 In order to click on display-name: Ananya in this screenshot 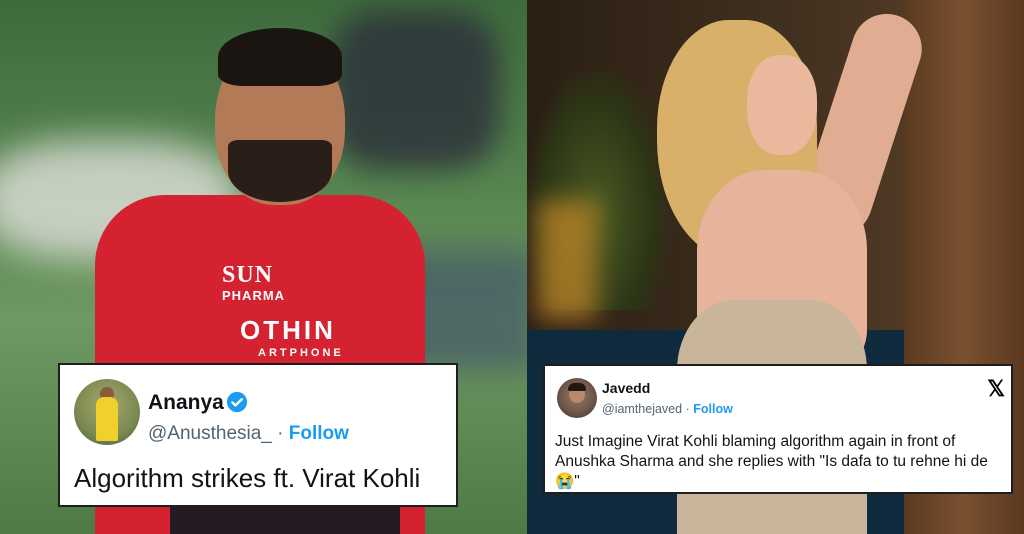, I will do `click(186, 403)`.